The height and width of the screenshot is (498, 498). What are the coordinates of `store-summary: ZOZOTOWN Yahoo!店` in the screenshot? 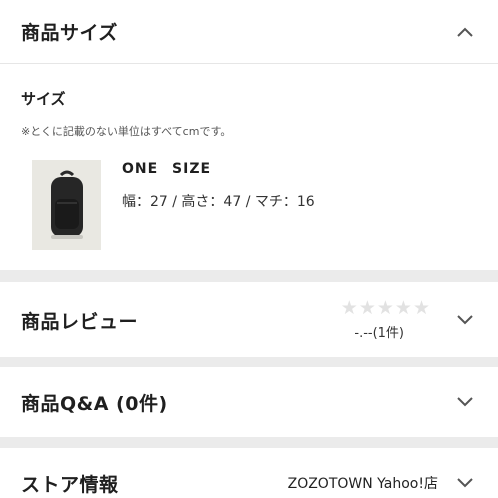 It's located at (382, 483).